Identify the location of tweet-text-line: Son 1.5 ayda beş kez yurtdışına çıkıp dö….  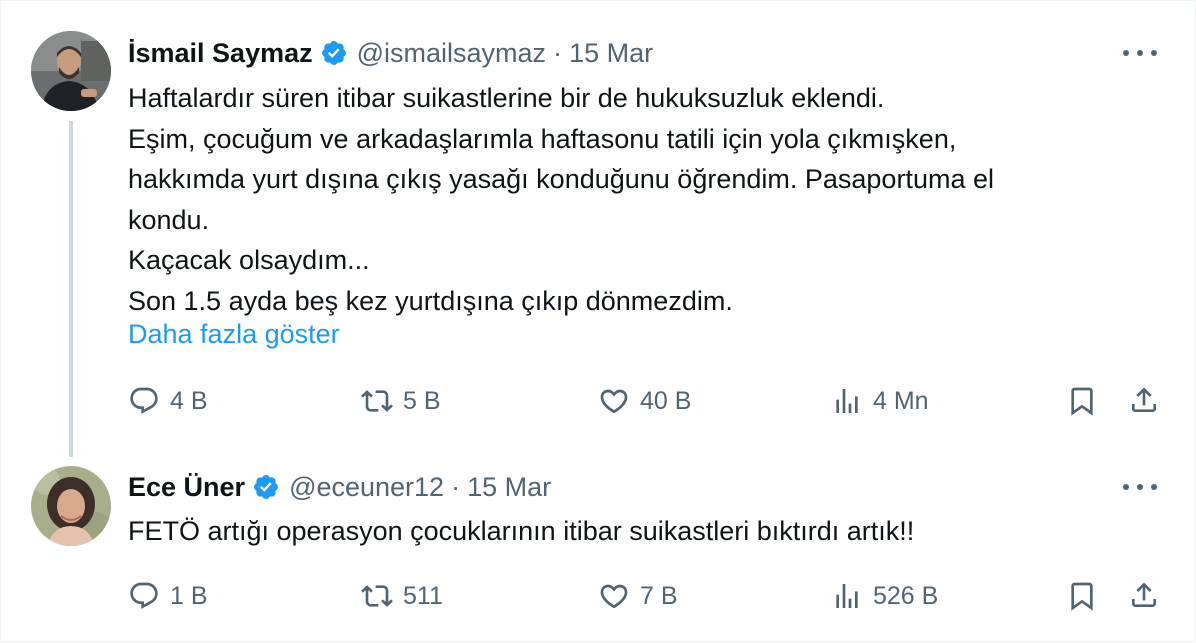
(430, 300).